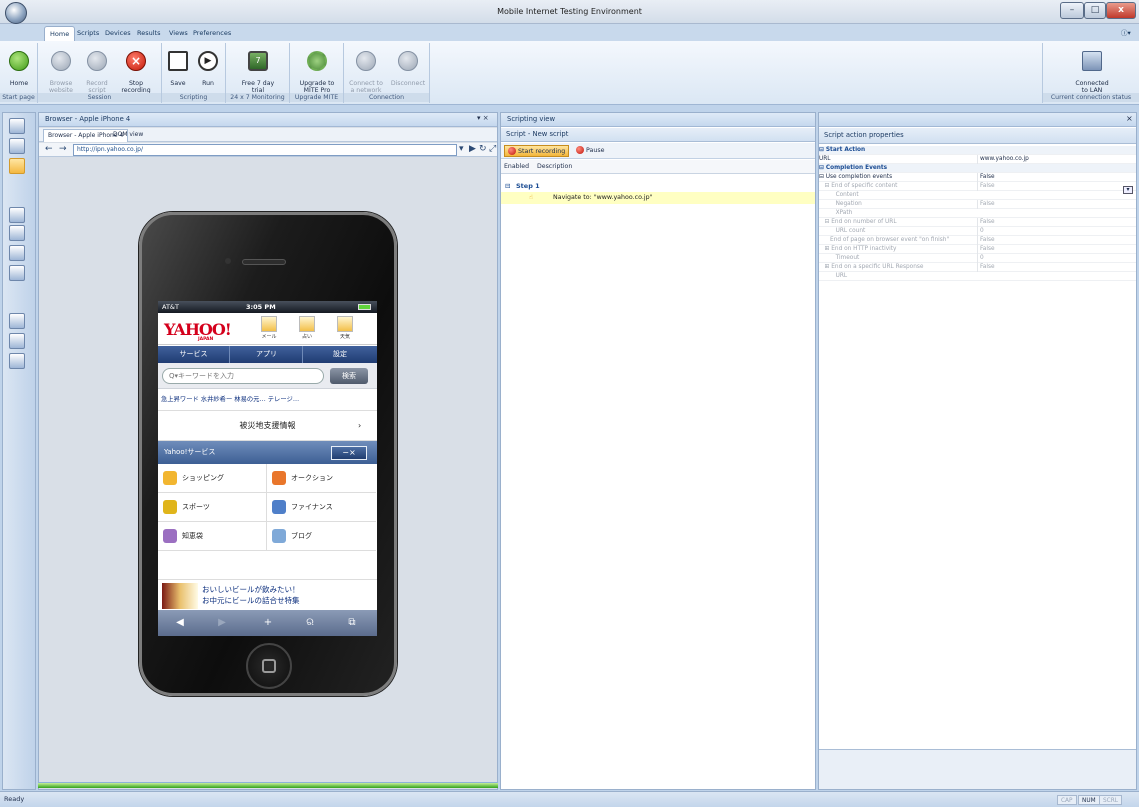 The height and width of the screenshot is (807, 1139). Describe the element at coordinates (977, 213) in the screenshot. I see `property-row: XPath` at that location.